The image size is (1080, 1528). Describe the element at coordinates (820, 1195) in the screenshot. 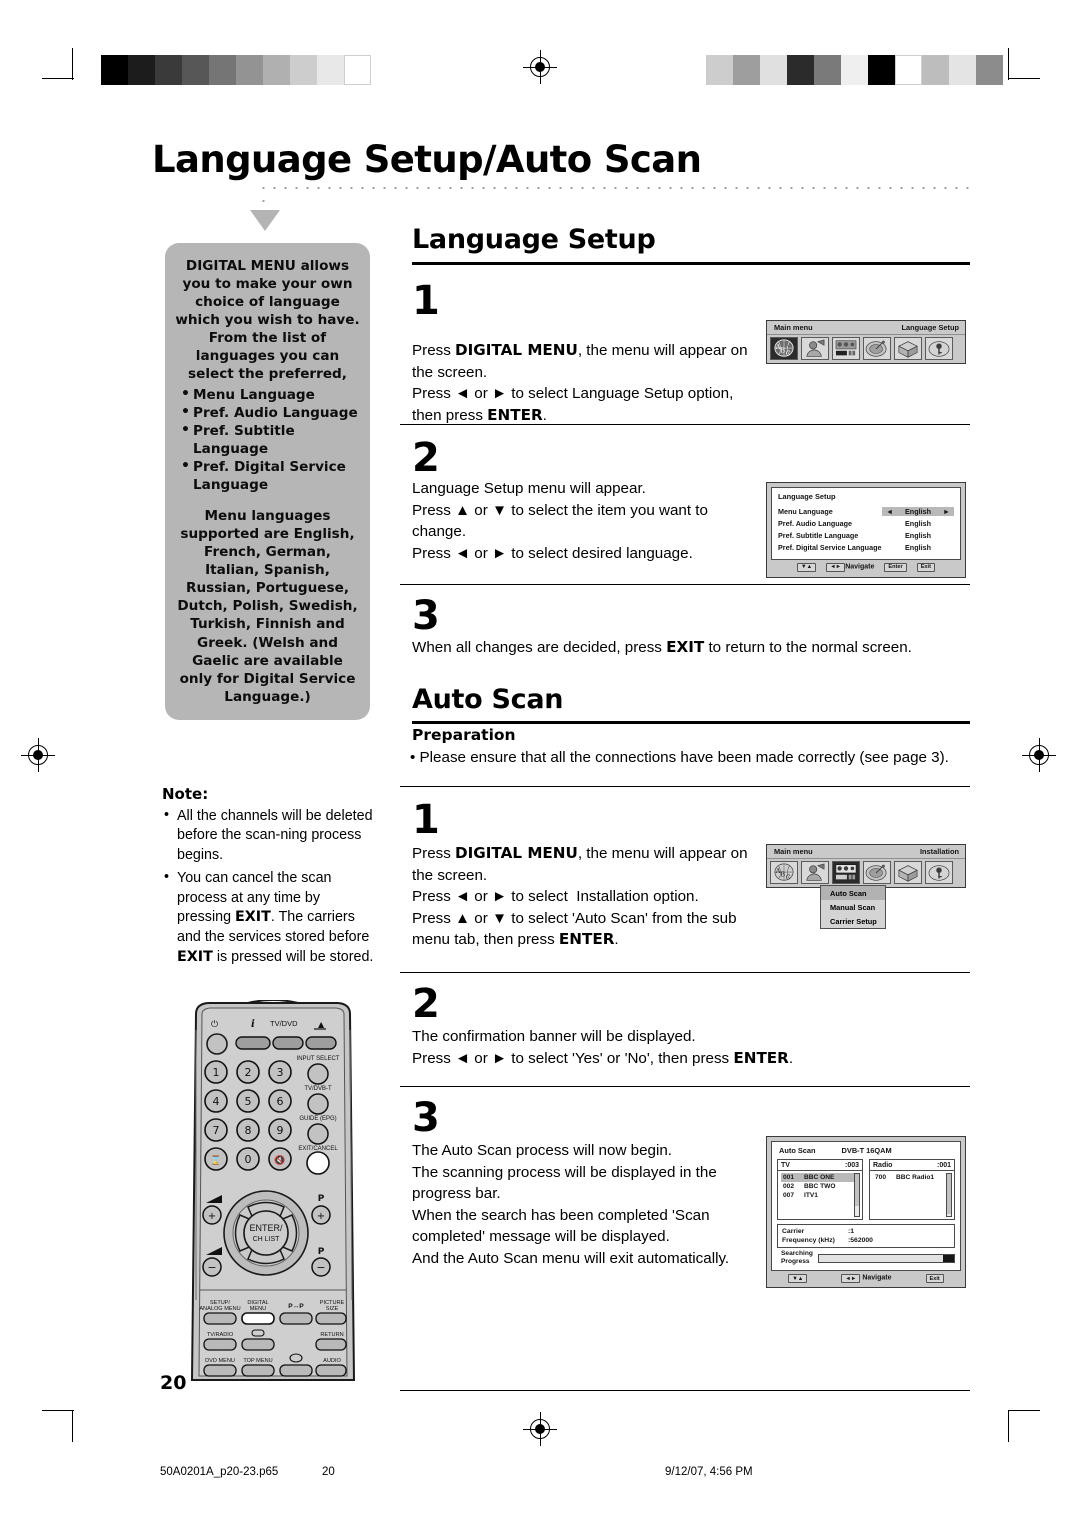

I see `list-item: 007 ITV1` at that location.